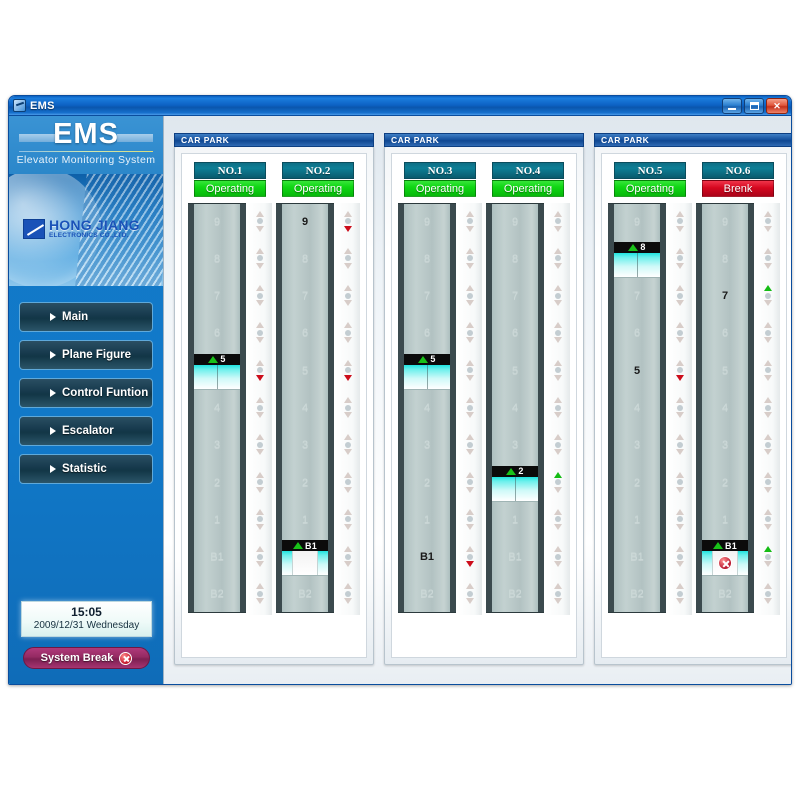 The width and height of the screenshot is (800, 800). Describe the element at coordinates (86, 431) in the screenshot. I see `sidebar-item-escalator: Escalator` at that location.